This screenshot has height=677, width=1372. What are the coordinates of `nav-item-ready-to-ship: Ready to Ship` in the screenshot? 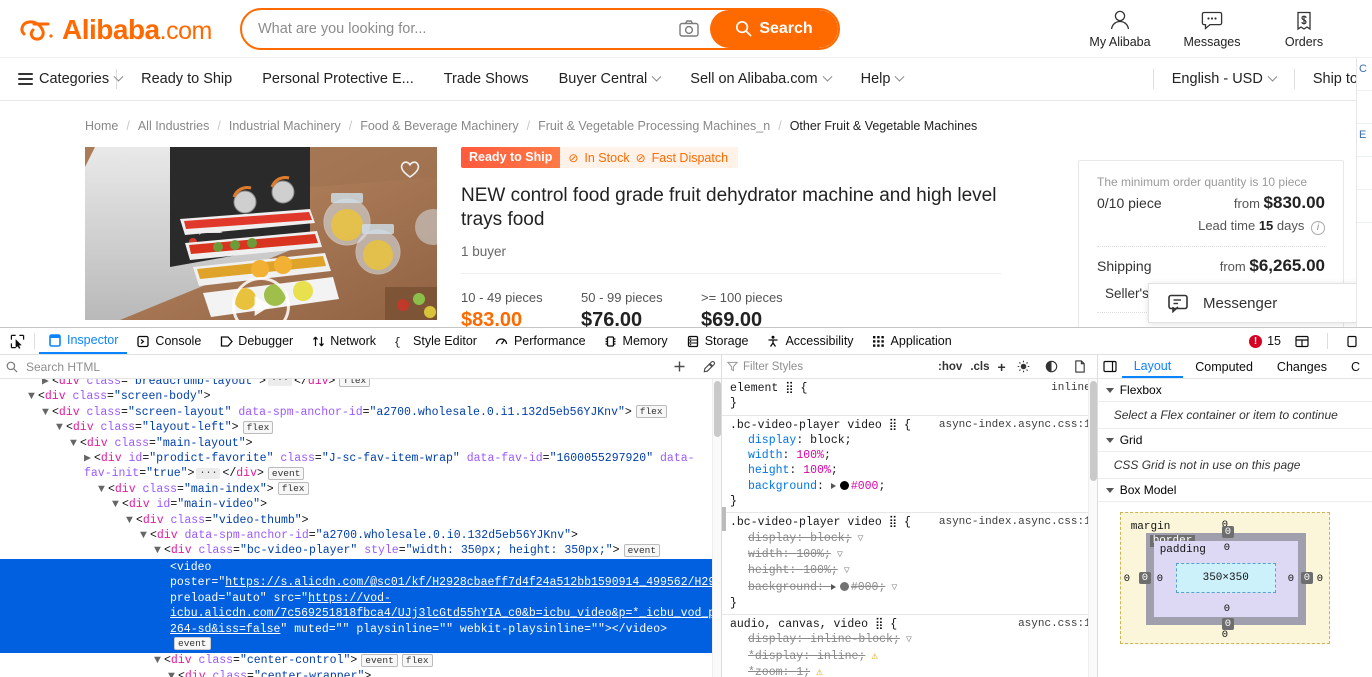 It's located at (186, 79).